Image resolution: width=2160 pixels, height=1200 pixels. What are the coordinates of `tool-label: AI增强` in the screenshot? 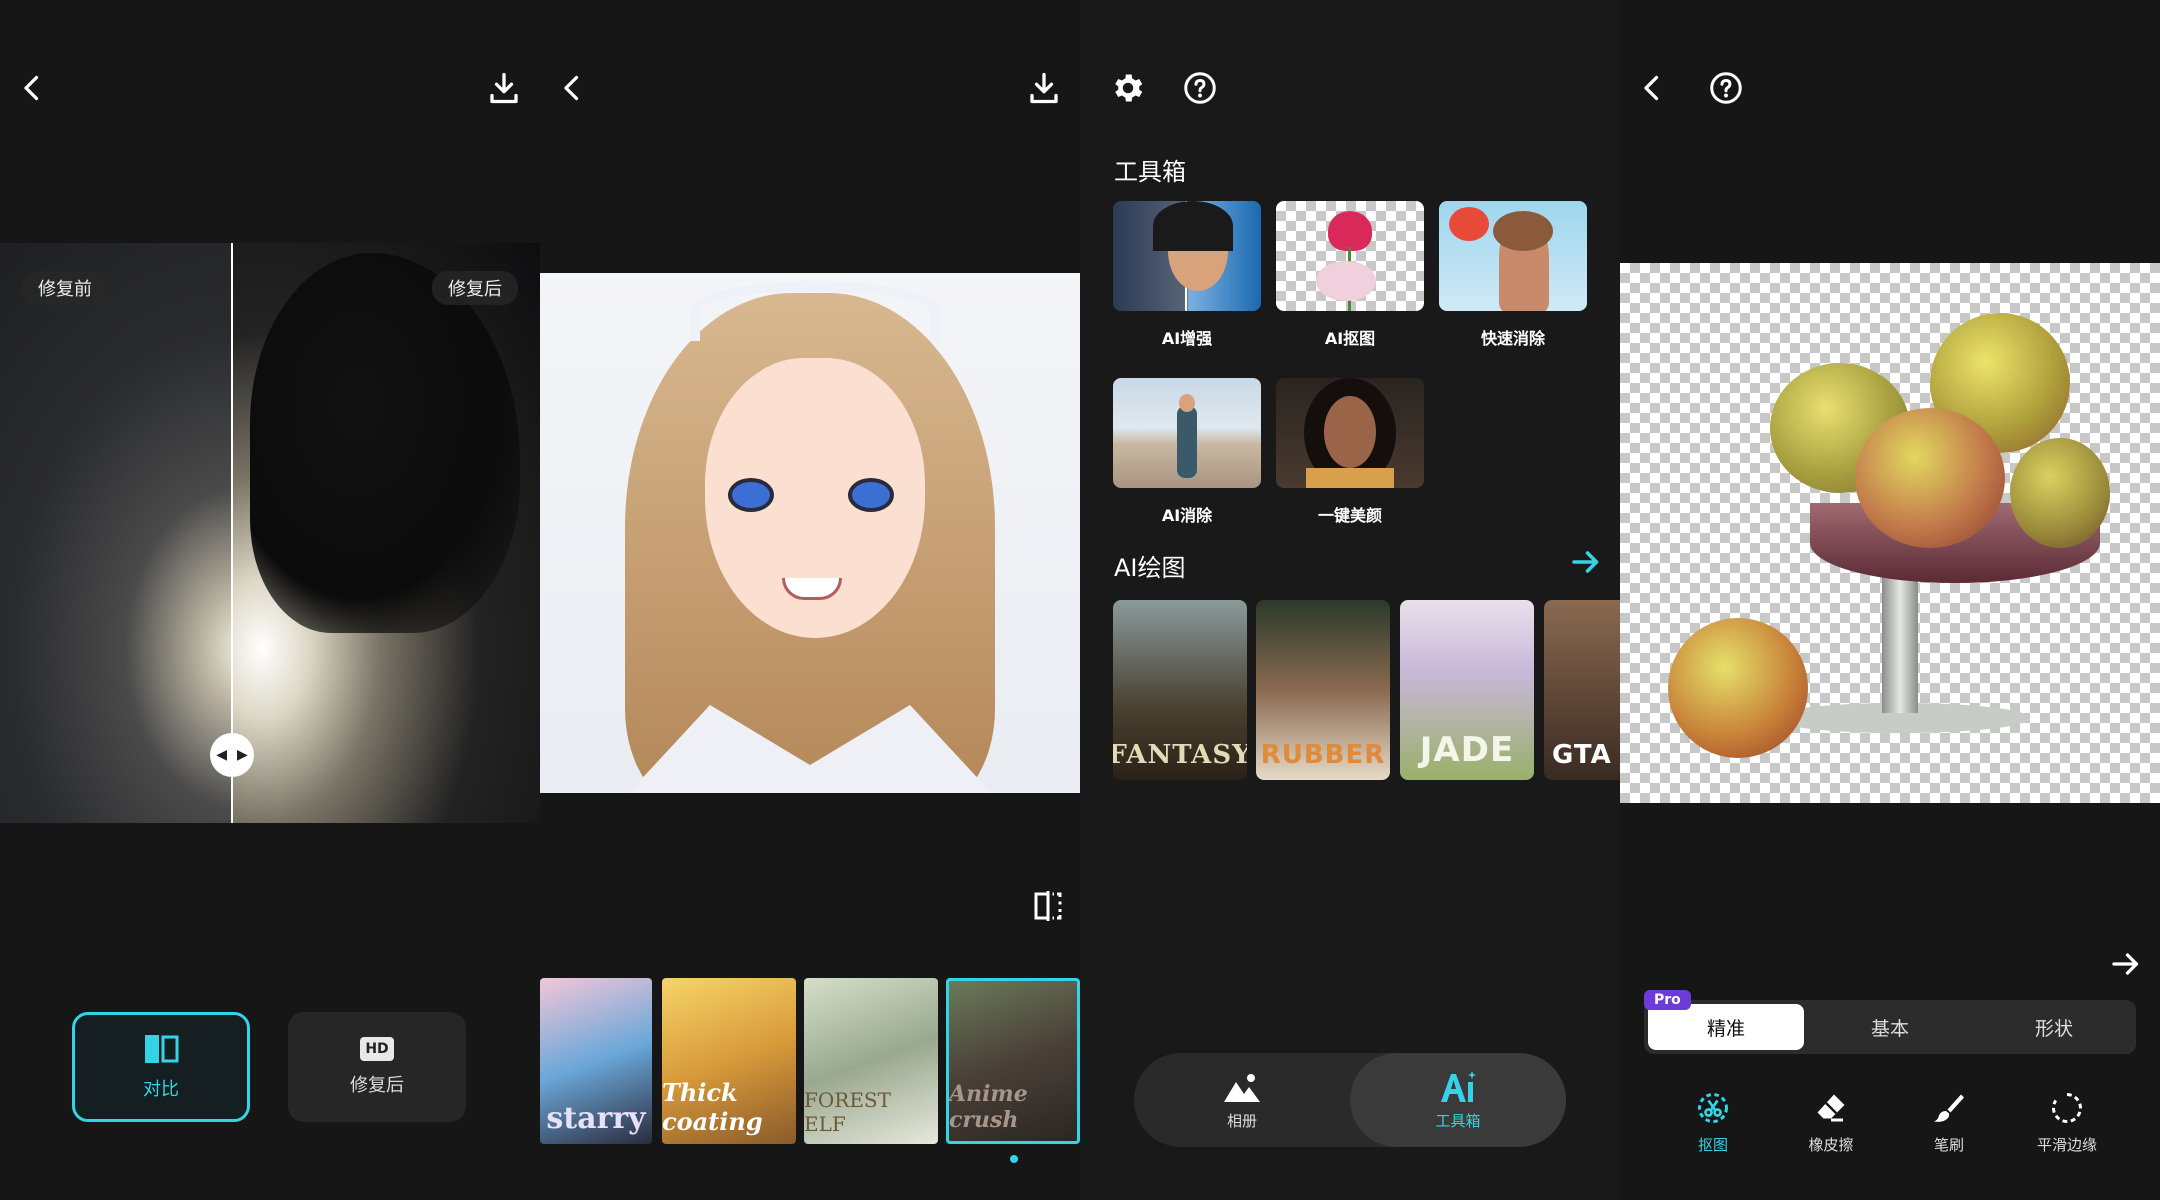 It's located at (1187, 338).